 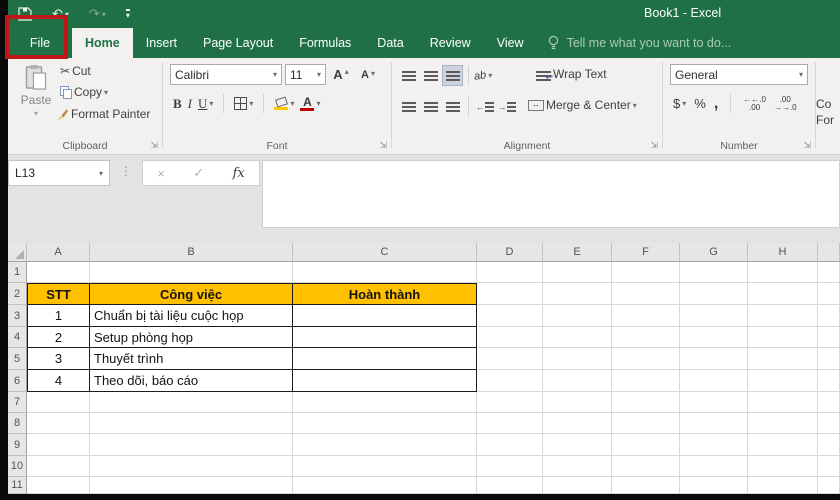 I want to click on tab-insert: Insert, so click(x=161, y=43).